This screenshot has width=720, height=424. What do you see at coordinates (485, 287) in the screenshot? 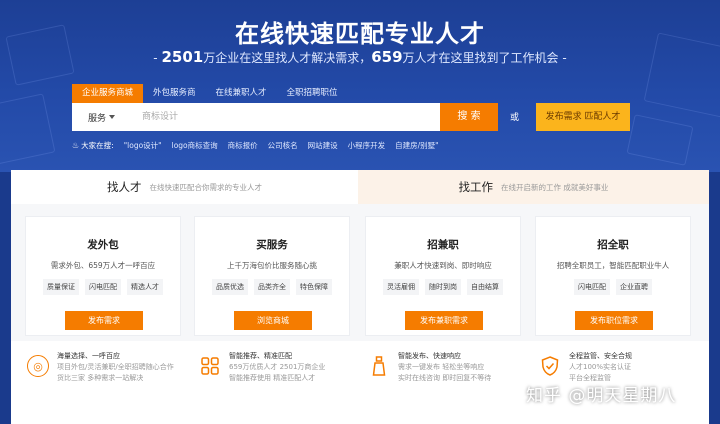
I see `card-tag: 自由结算` at bounding box center [485, 287].